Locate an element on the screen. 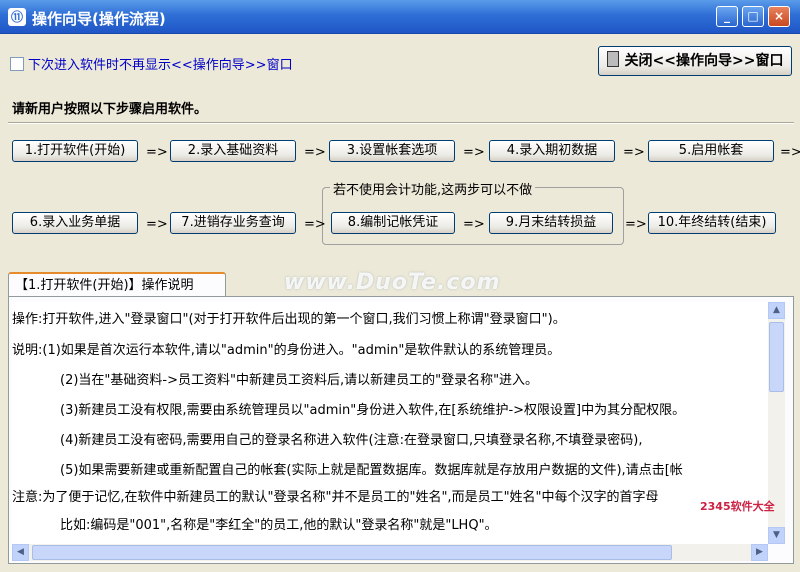  step-1-button: 1.打开软件(开始) is located at coordinates (75, 151).